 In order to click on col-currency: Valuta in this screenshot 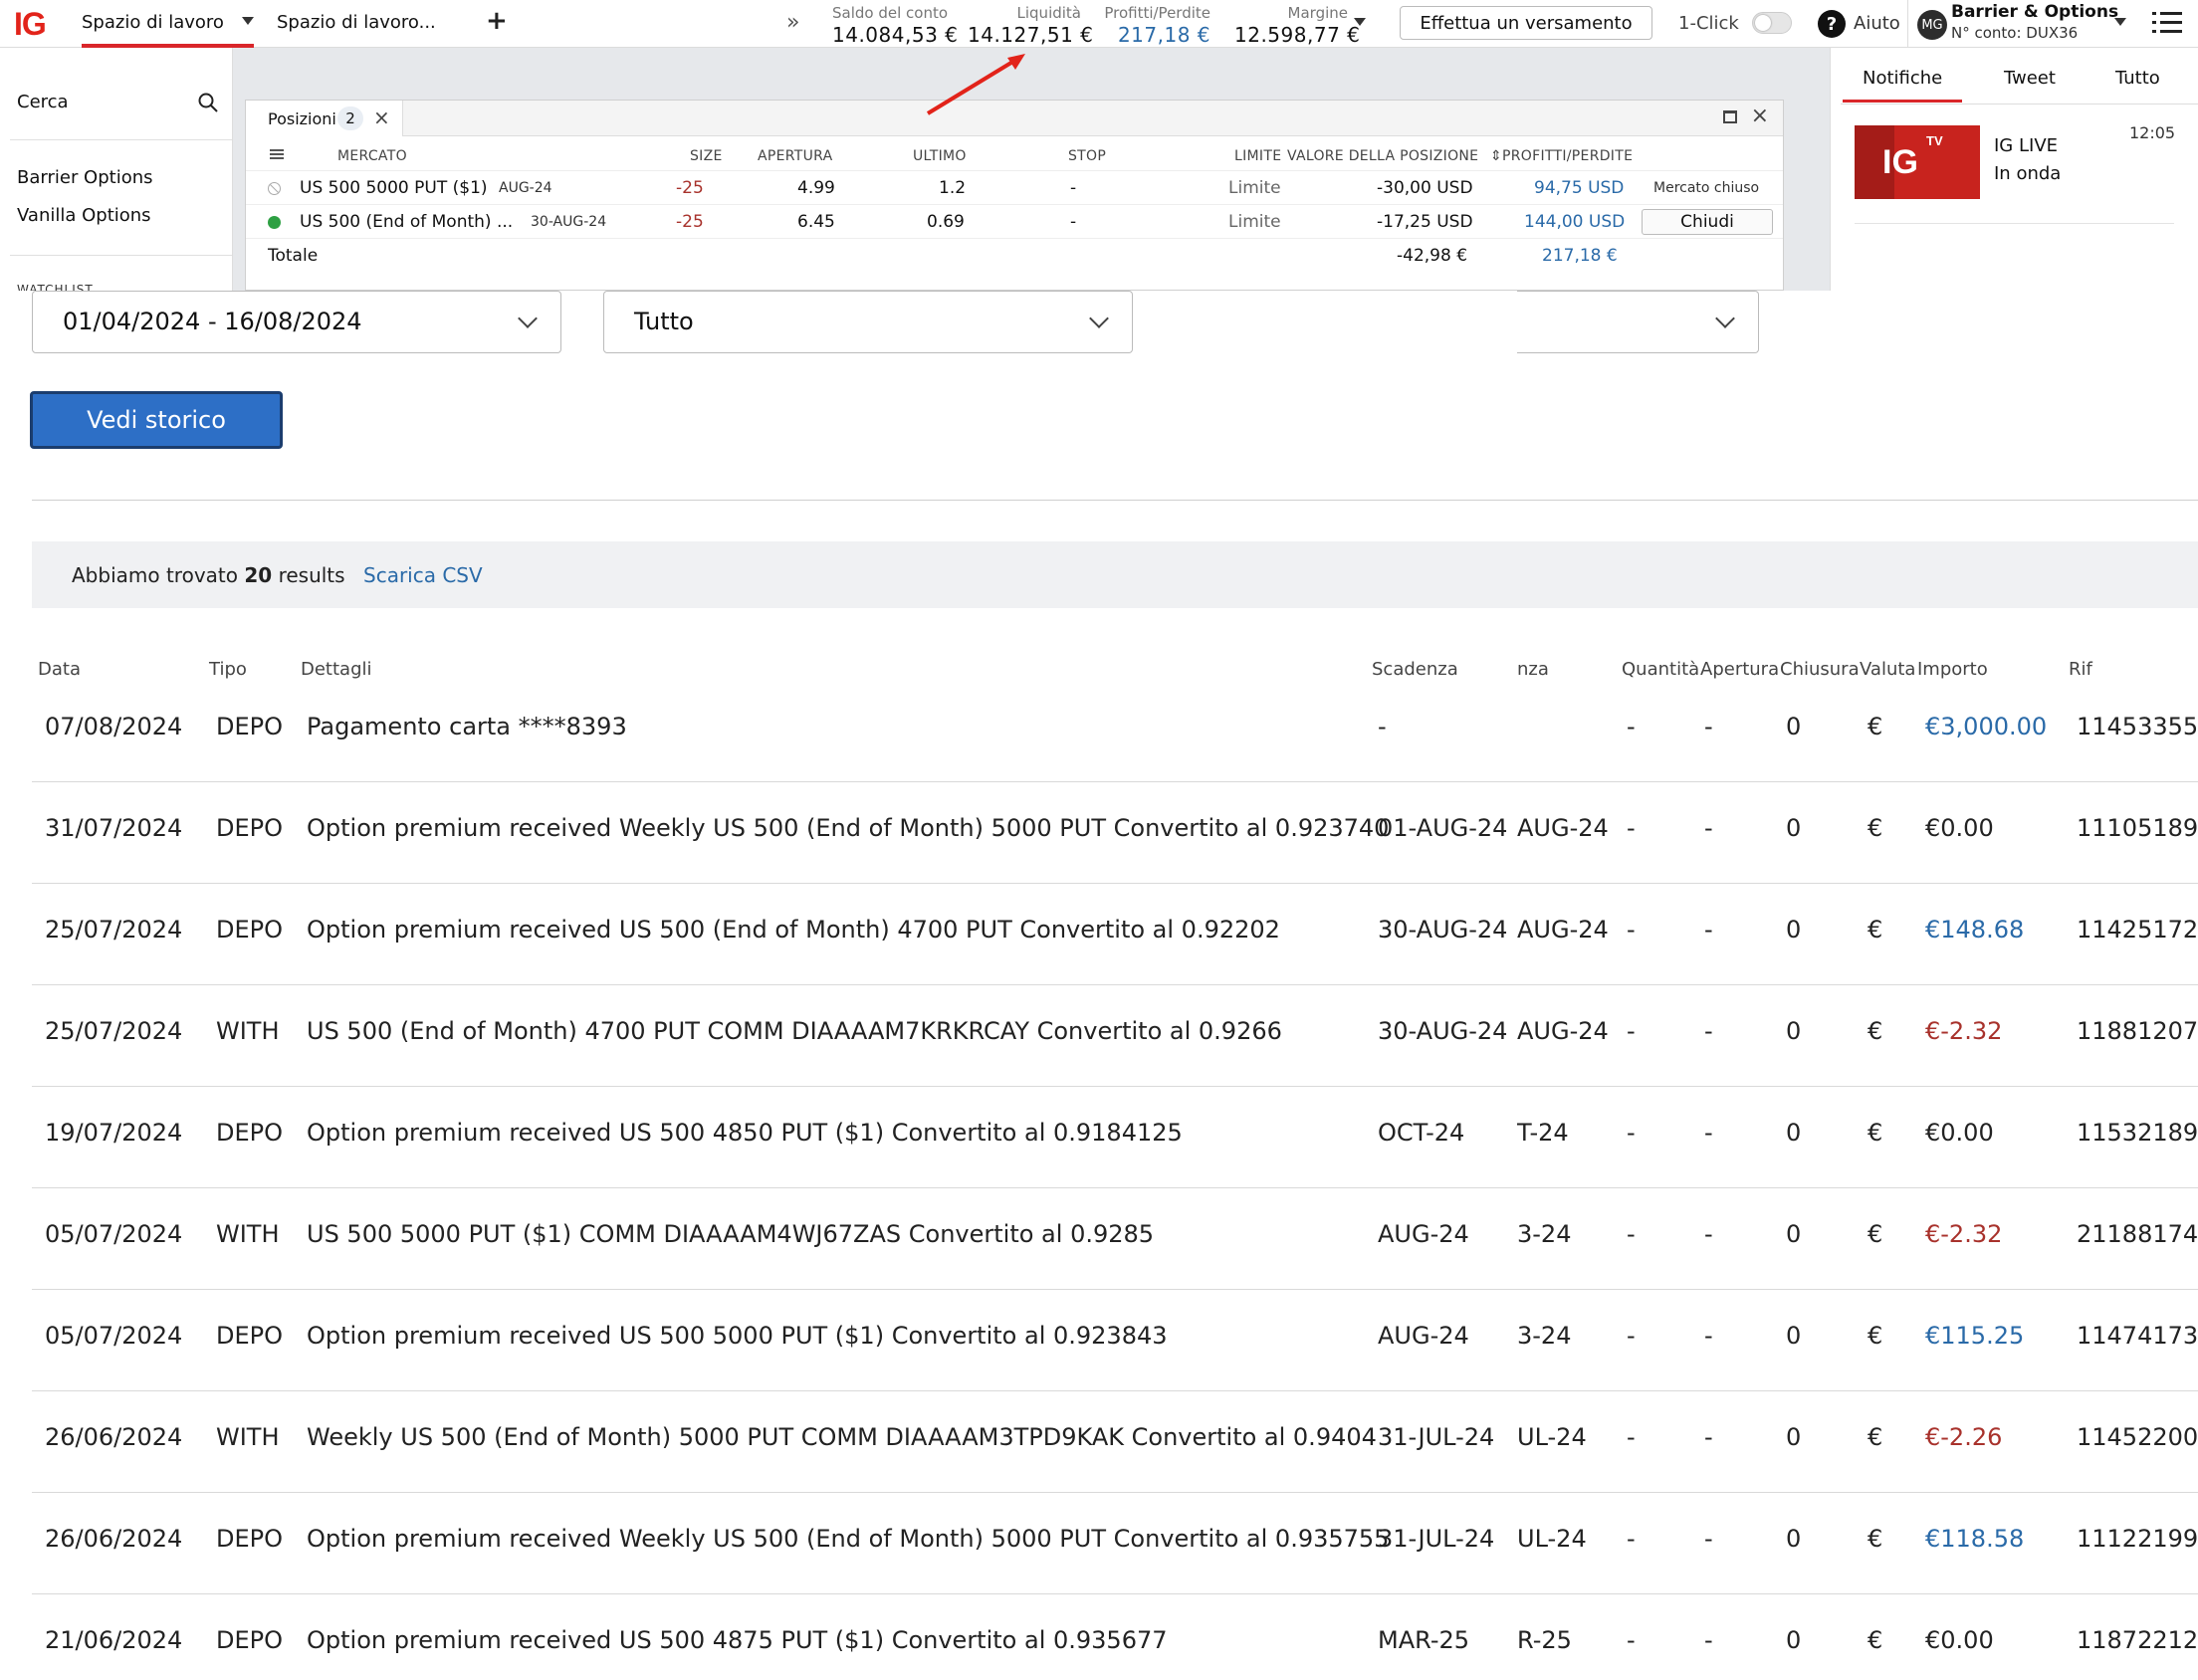, I will do `click(1888, 669)`.